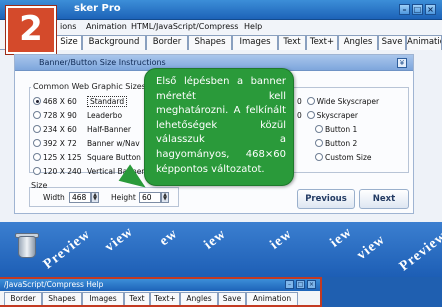 The image size is (442, 307). What do you see at coordinates (113, 143) in the screenshot?
I see `option-name: Banner w/Nav` at bounding box center [113, 143].